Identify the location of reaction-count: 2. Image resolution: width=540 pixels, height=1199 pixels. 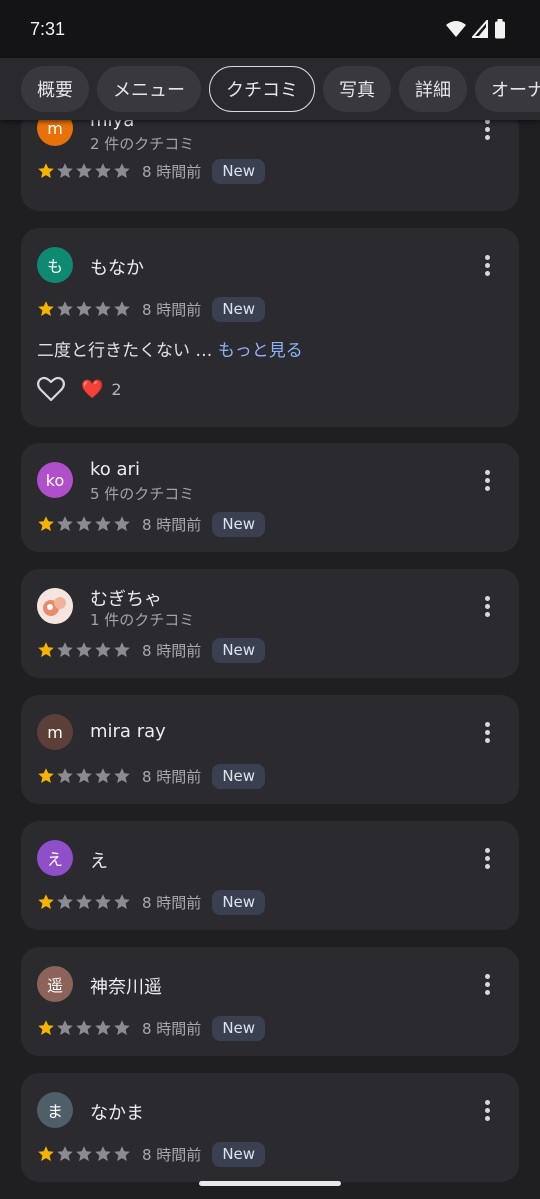
(116, 389).